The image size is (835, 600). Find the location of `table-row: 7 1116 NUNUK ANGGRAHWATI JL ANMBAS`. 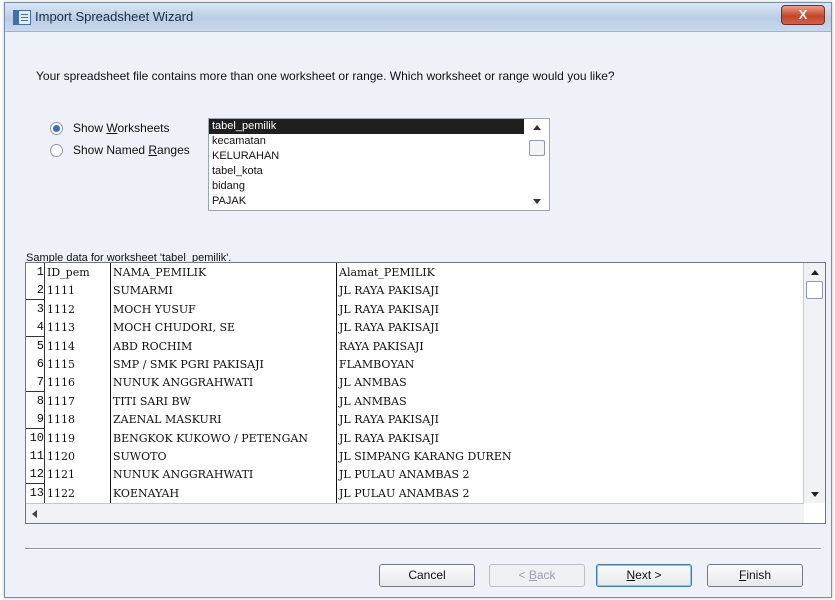

table-row: 7 1116 NUNUK ANGGRAHWATI JL ANMBAS is located at coordinates (415, 383).